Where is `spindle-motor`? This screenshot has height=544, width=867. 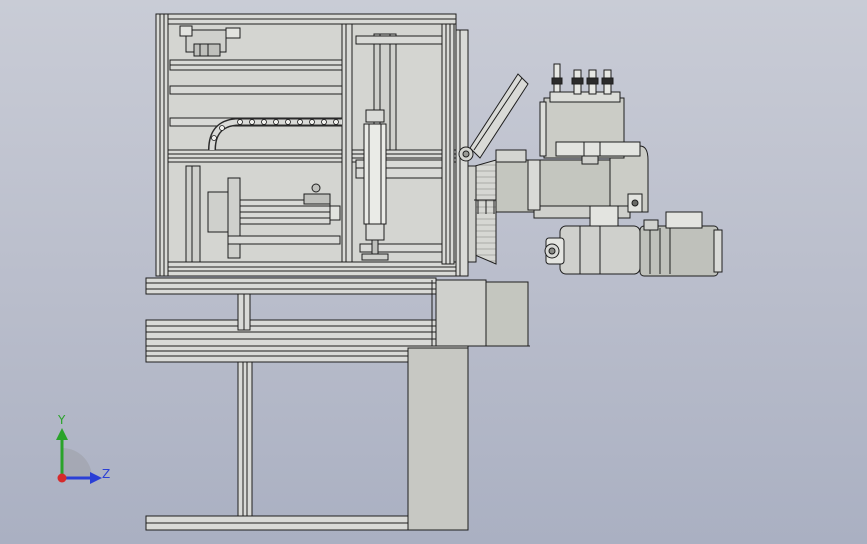 spindle-motor is located at coordinates (633, 244).